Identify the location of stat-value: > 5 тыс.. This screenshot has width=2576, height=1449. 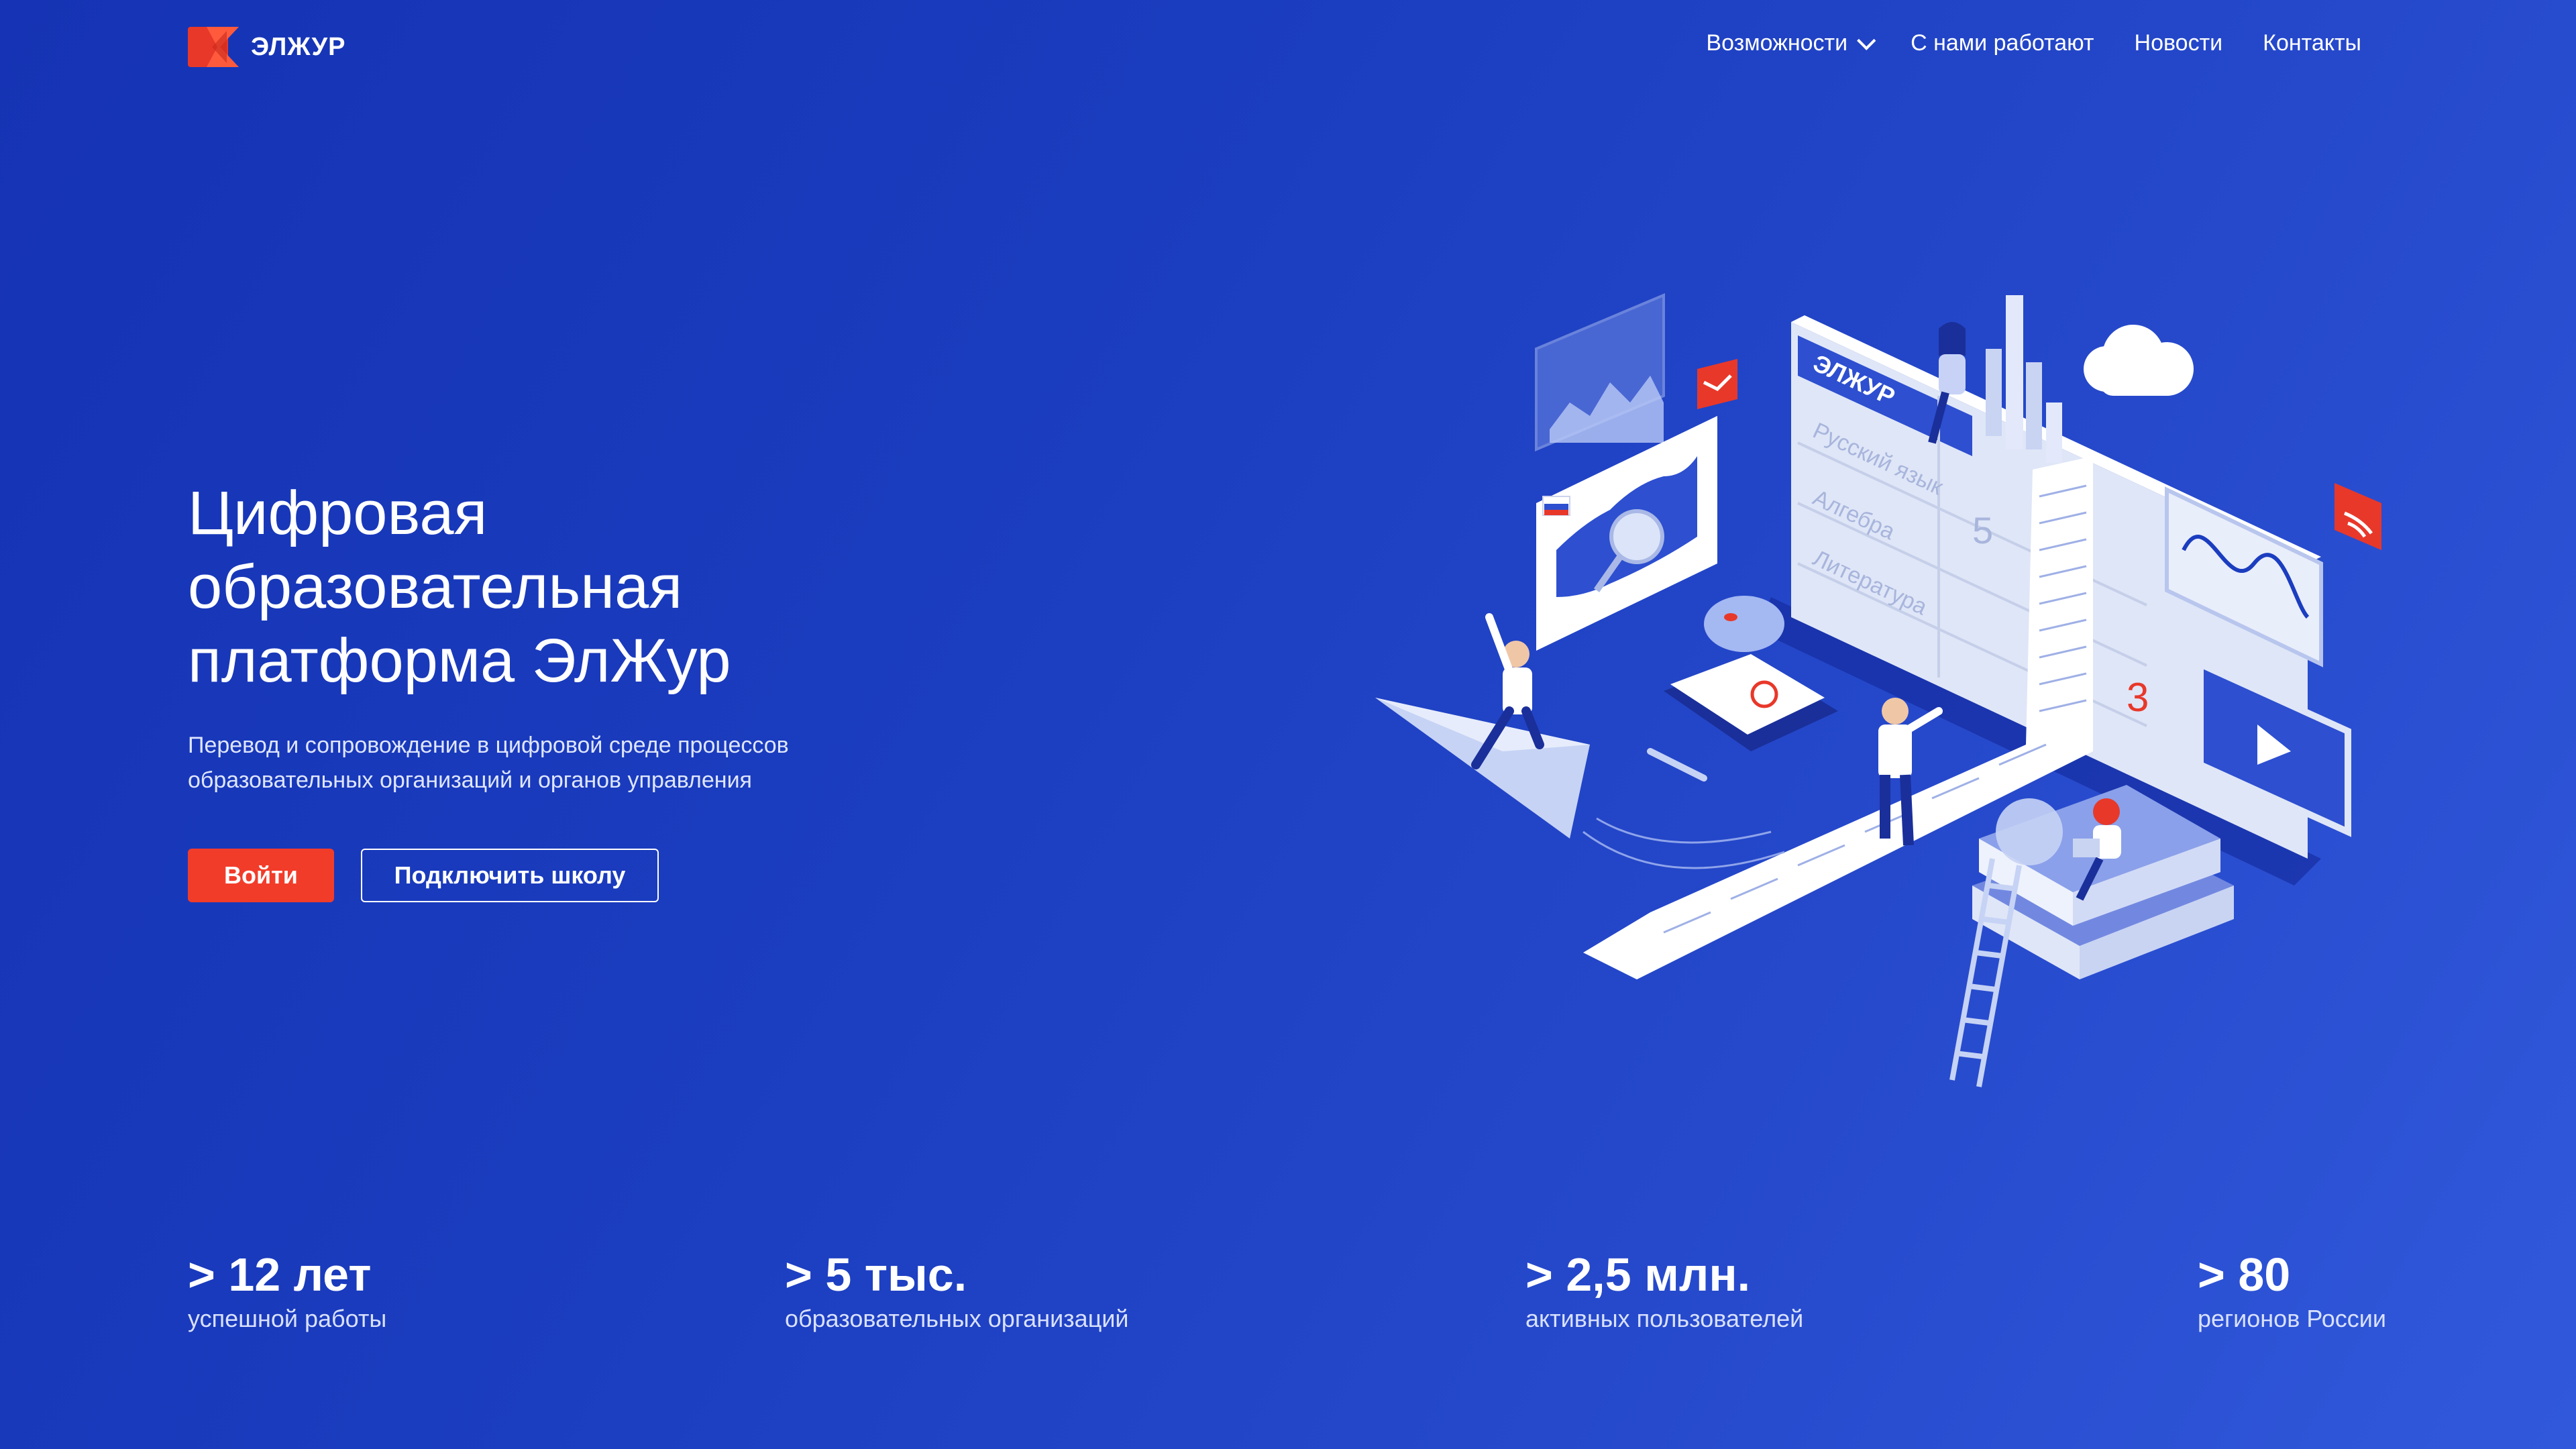
(876, 1274).